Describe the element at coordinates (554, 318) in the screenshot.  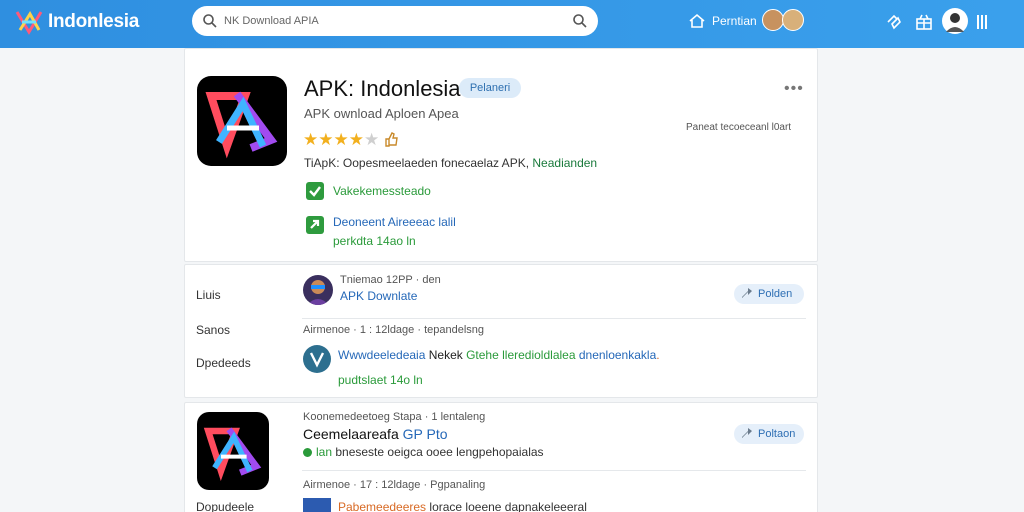
I see `review-divider` at that location.